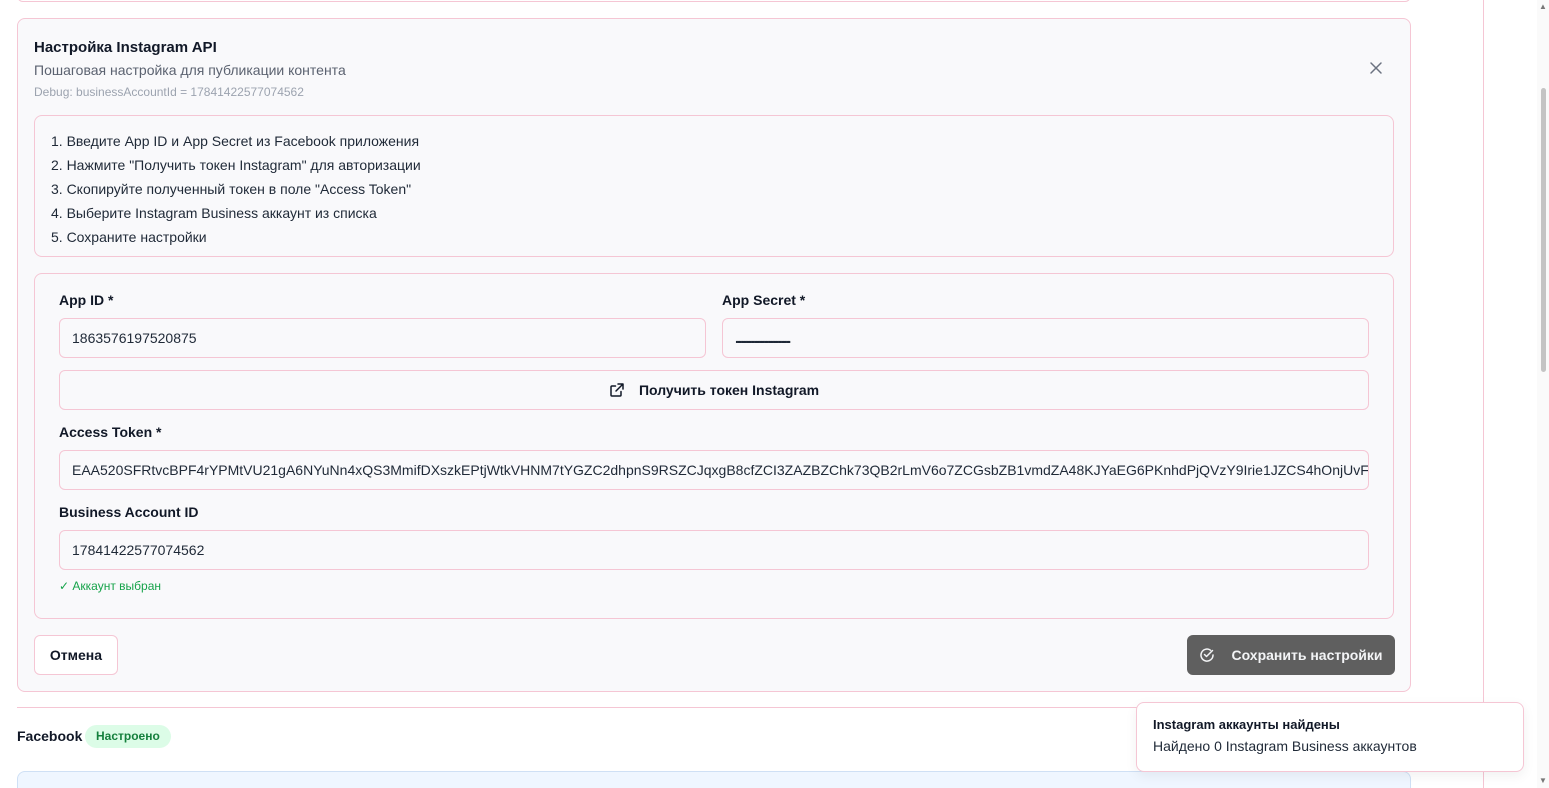  Describe the element at coordinates (110, 432) in the screenshot. I see `access-token-label: Access Token *` at that location.